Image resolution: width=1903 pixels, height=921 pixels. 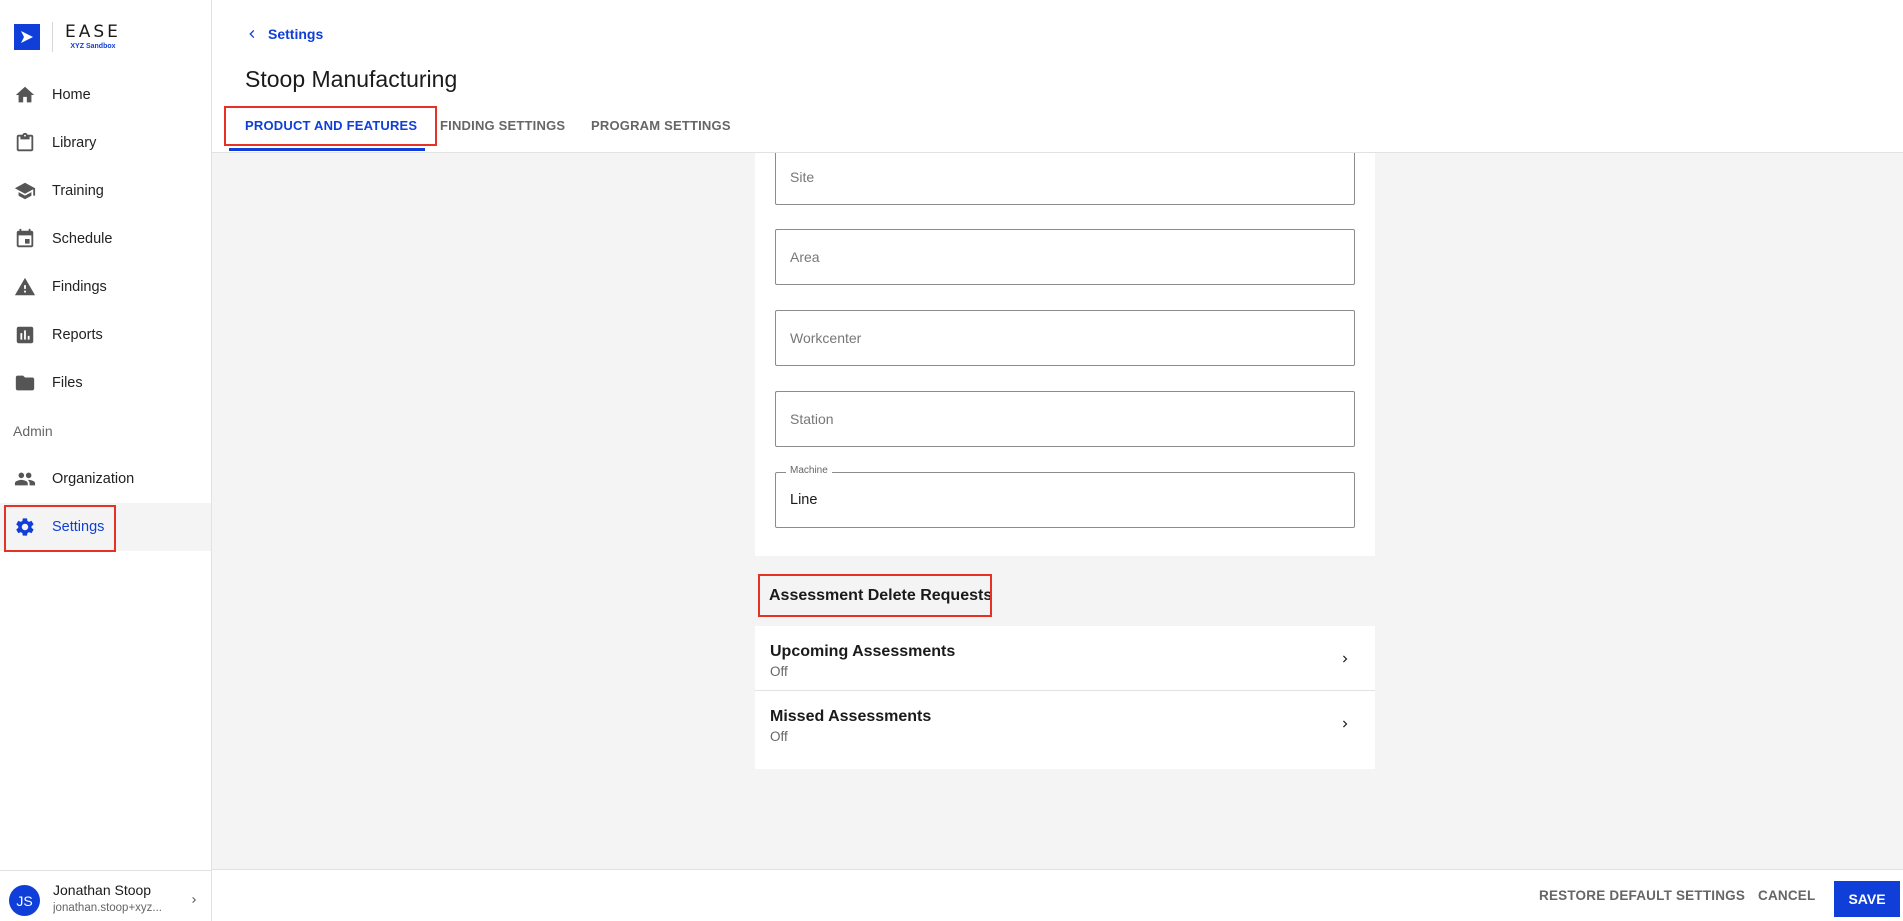 What do you see at coordinates (25, 335) in the screenshot?
I see `bar-chart-icon` at bounding box center [25, 335].